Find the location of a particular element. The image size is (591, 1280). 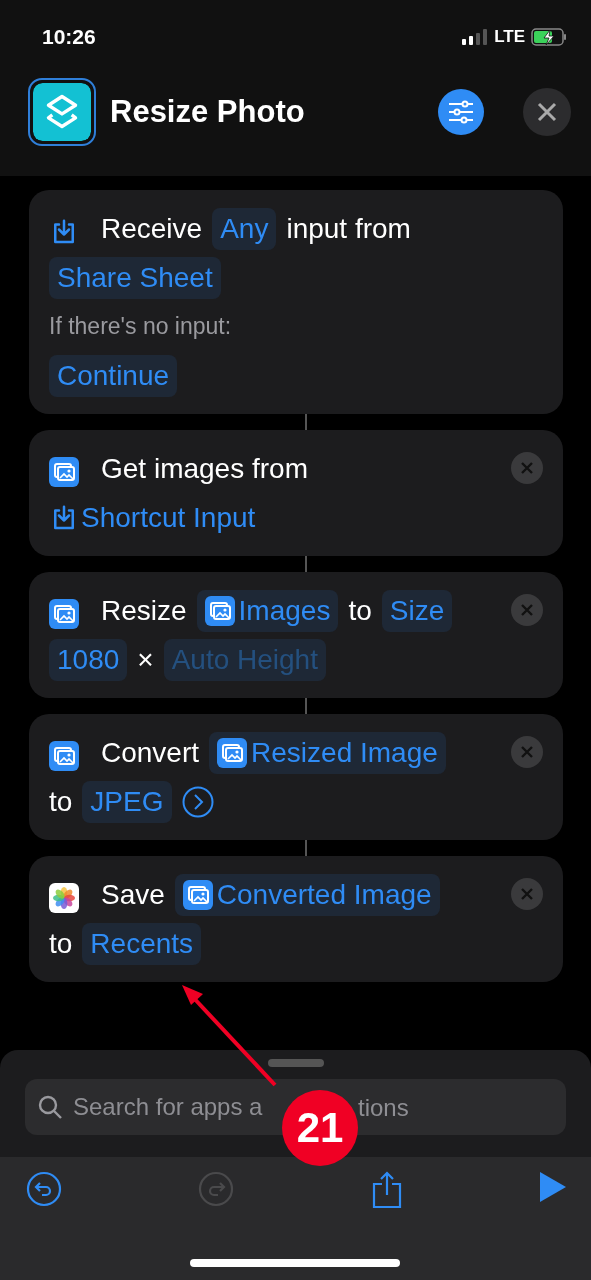

share-button is located at coordinates (386, 1190).